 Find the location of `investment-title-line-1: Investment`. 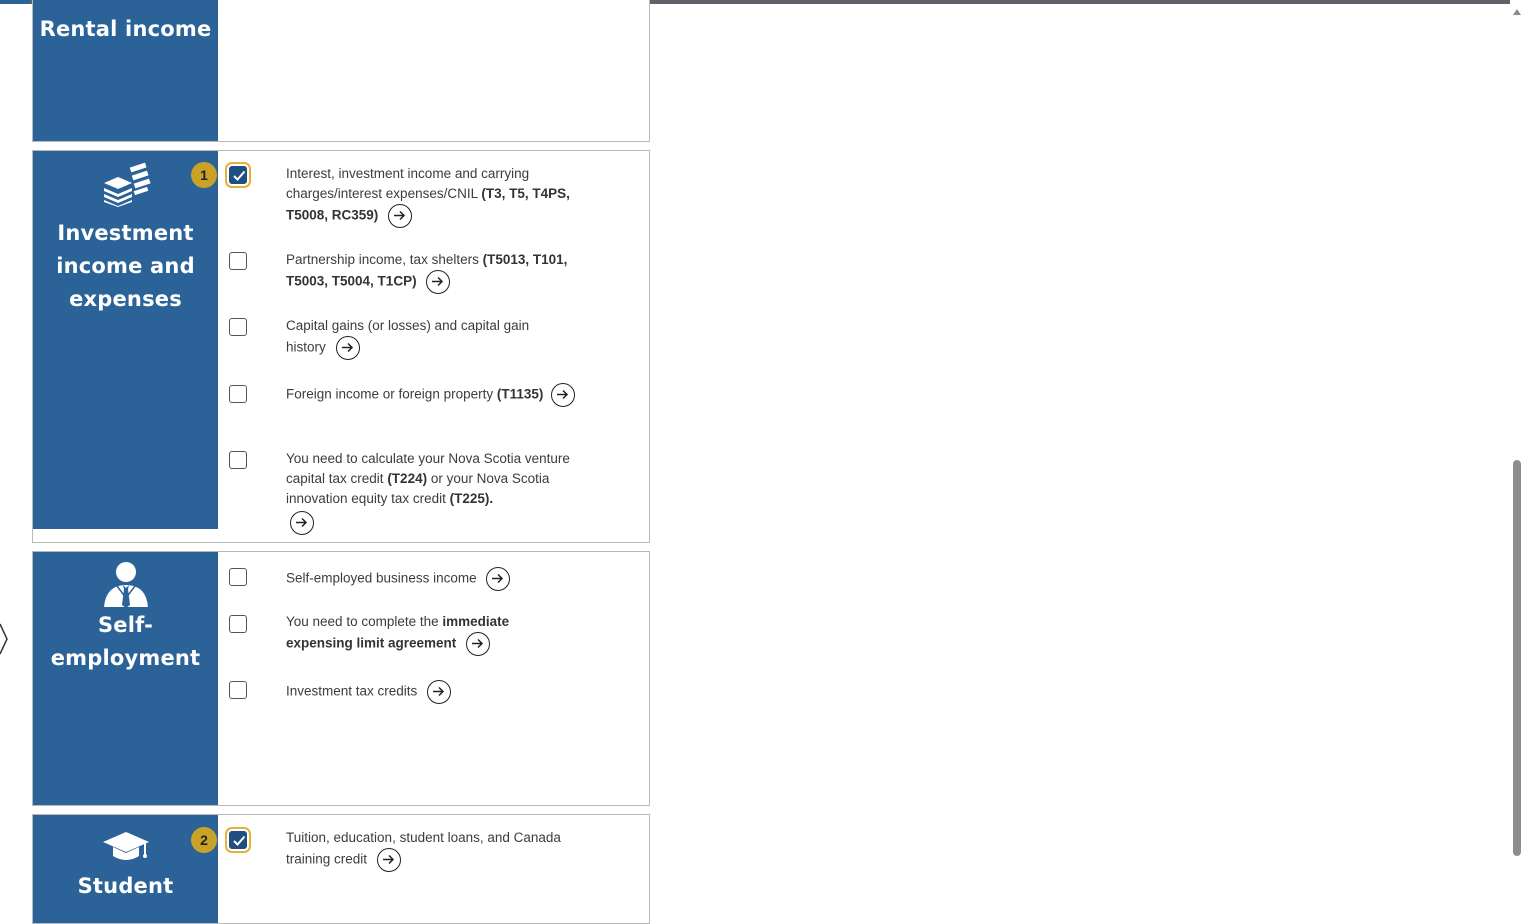

investment-title-line-1: Investment is located at coordinates (125, 233).